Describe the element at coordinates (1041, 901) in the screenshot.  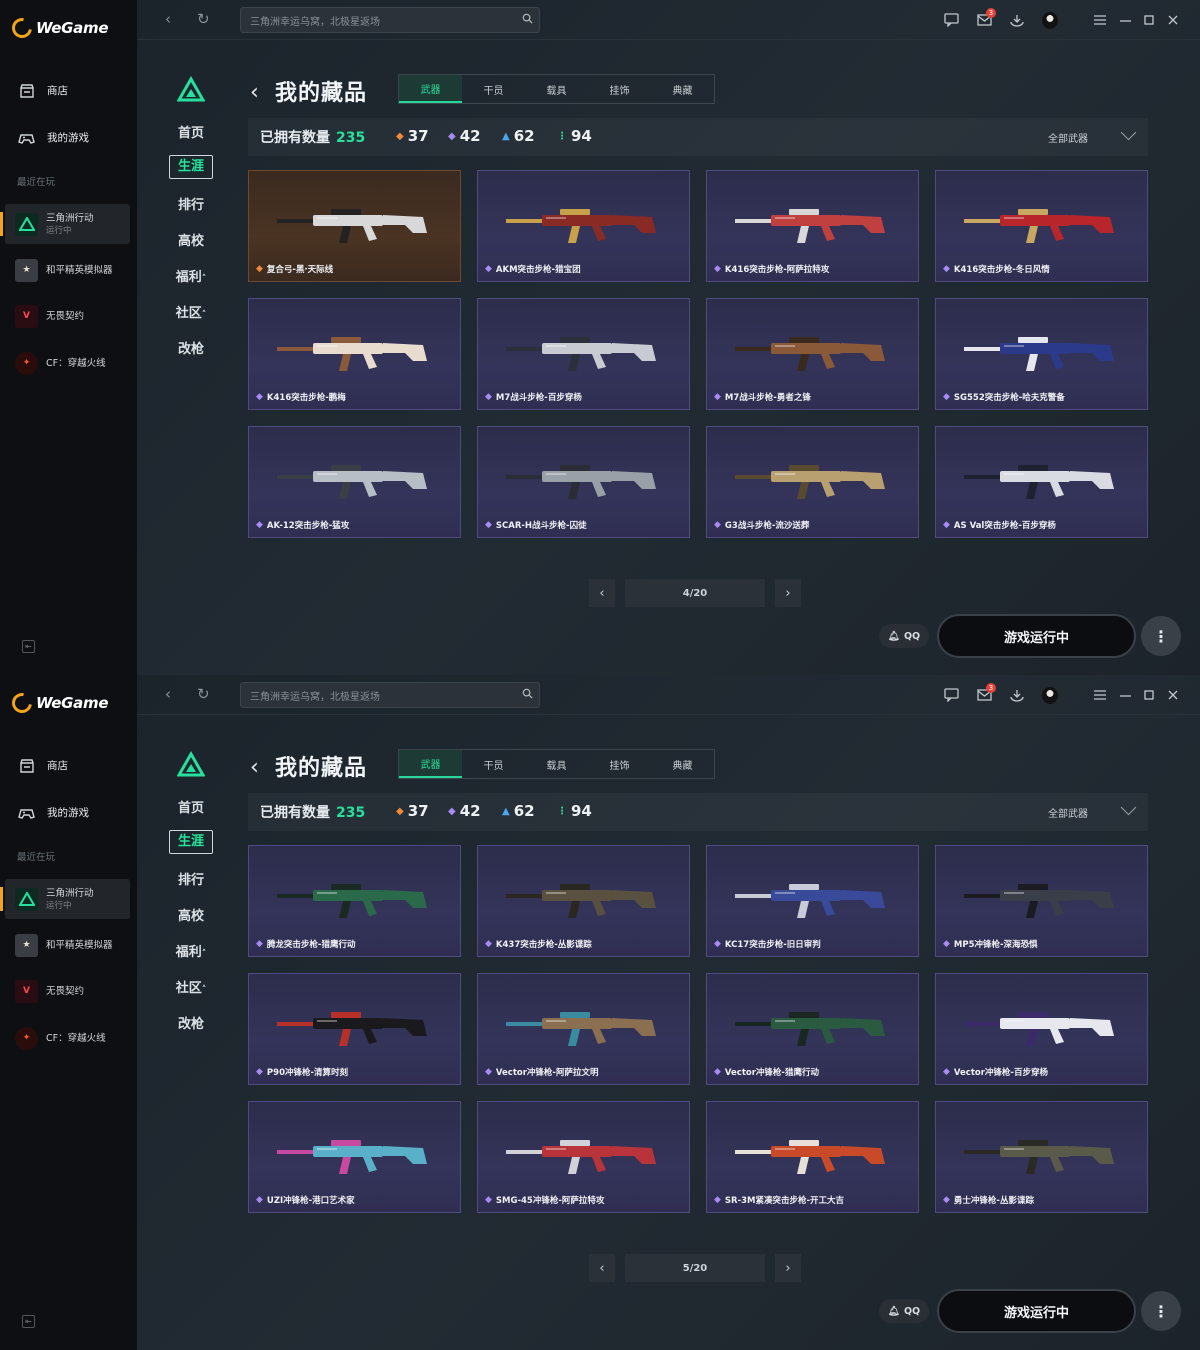
I see `weapon-card: ◆ MP5冲锋枪-深海恐惧` at that location.